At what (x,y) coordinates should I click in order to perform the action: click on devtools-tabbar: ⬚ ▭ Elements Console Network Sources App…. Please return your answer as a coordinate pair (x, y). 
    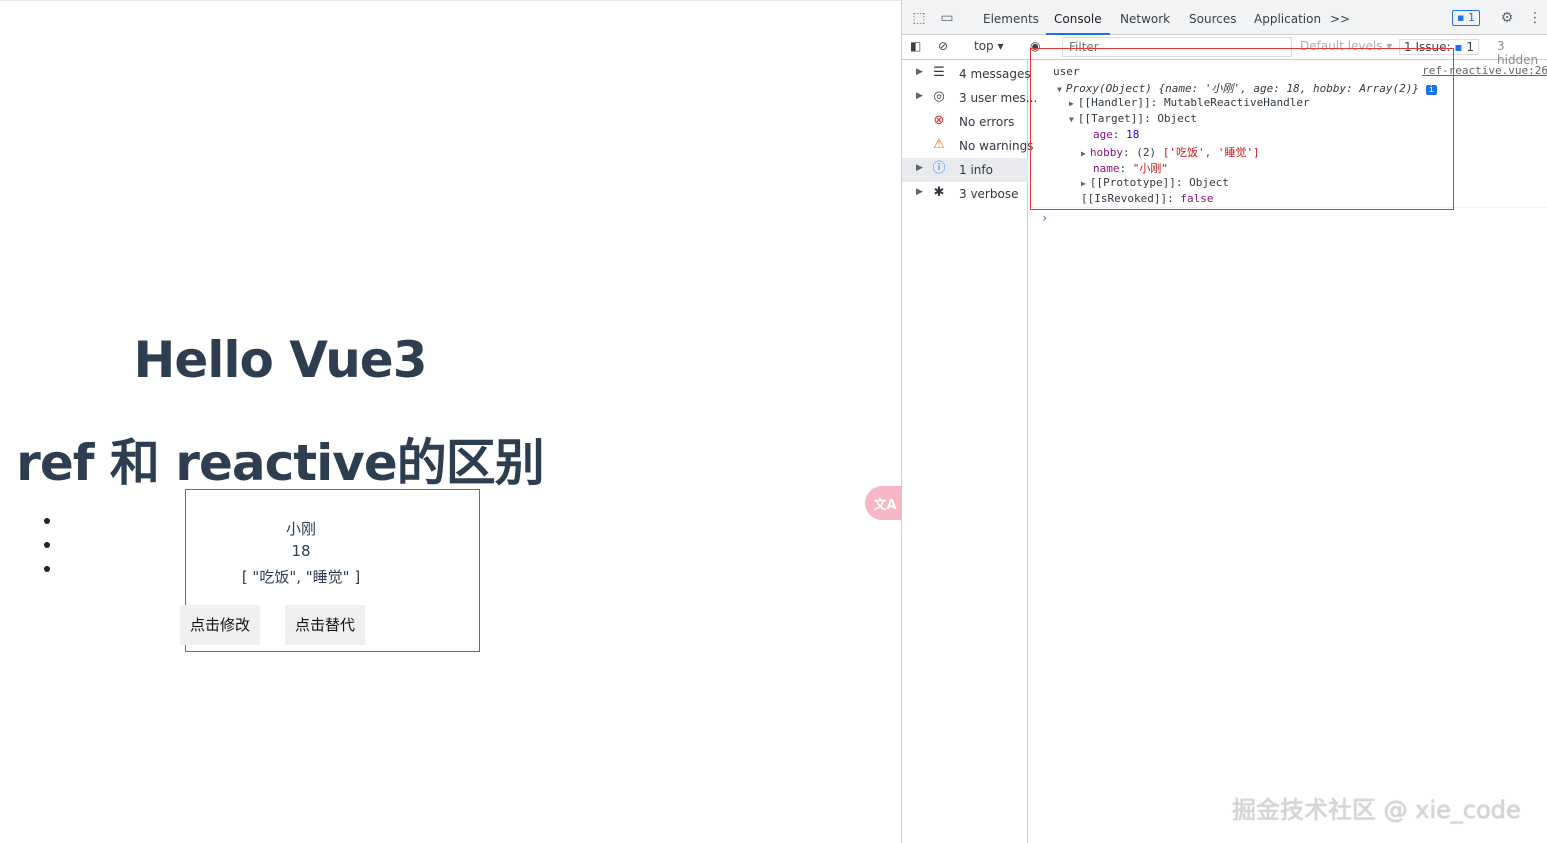
    Looking at the image, I should click on (1224, 17).